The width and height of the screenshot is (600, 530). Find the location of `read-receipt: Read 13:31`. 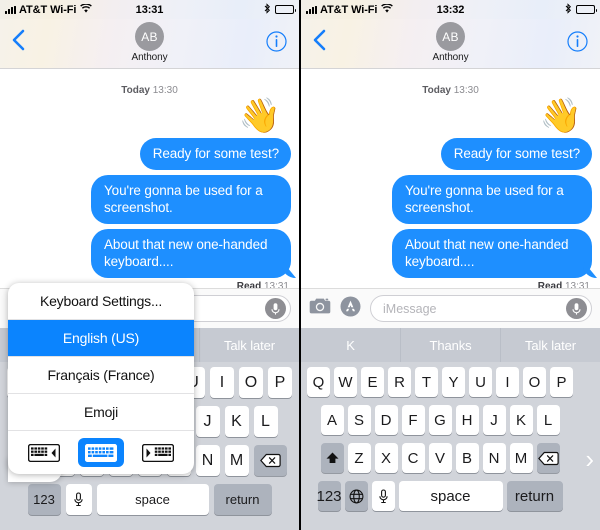

read-receipt: Read 13:31 is located at coordinates (450, 284).